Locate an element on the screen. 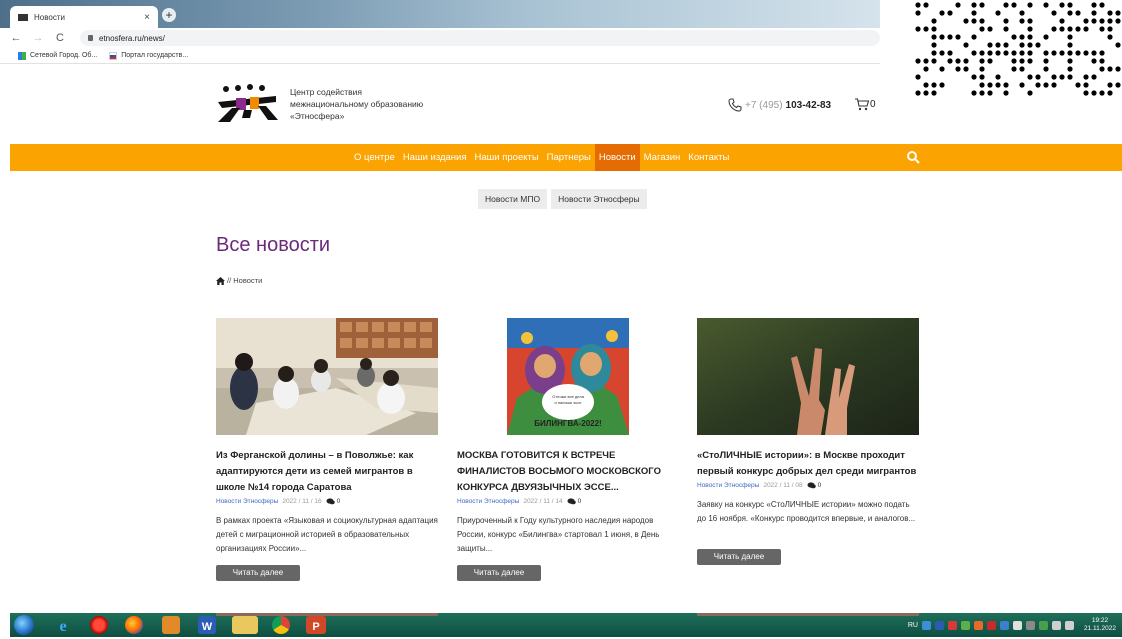 The height and width of the screenshot is (639, 1122). chrome-icon is located at coordinates (281, 625).